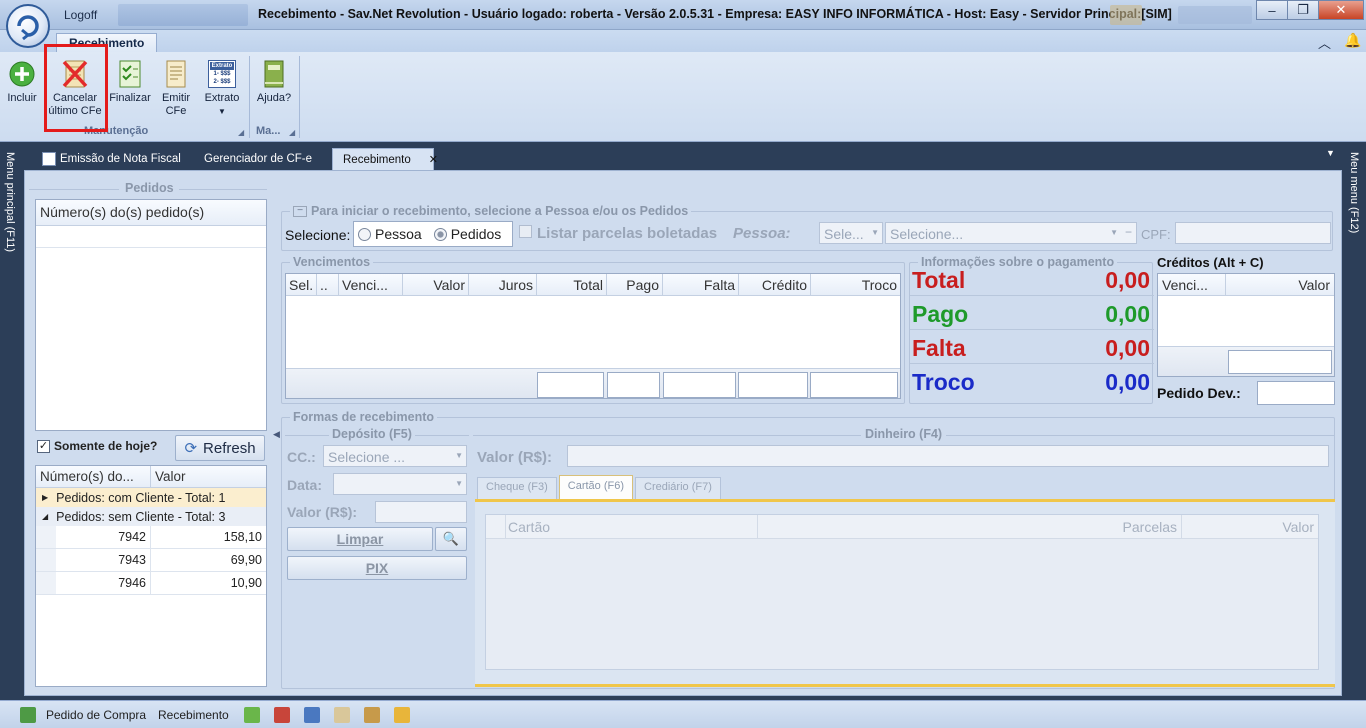 The image size is (1366, 728). What do you see at coordinates (1330, 153) in the screenshot?
I see `tabs-dropdown-icon: ▼` at bounding box center [1330, 153].